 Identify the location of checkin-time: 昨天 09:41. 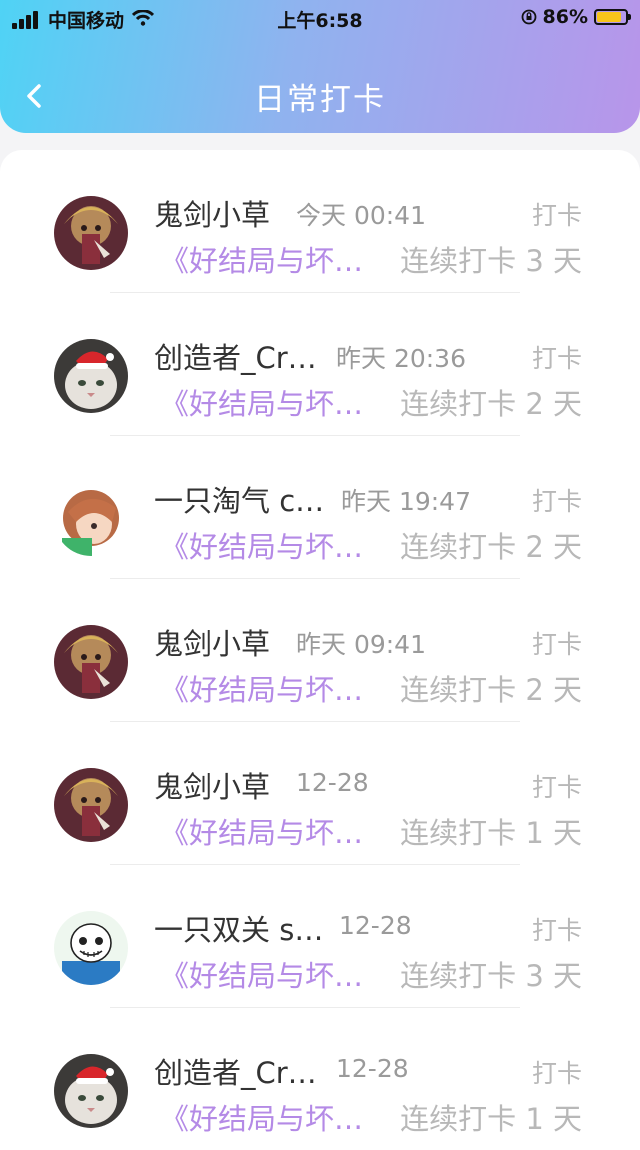
(361, 644).